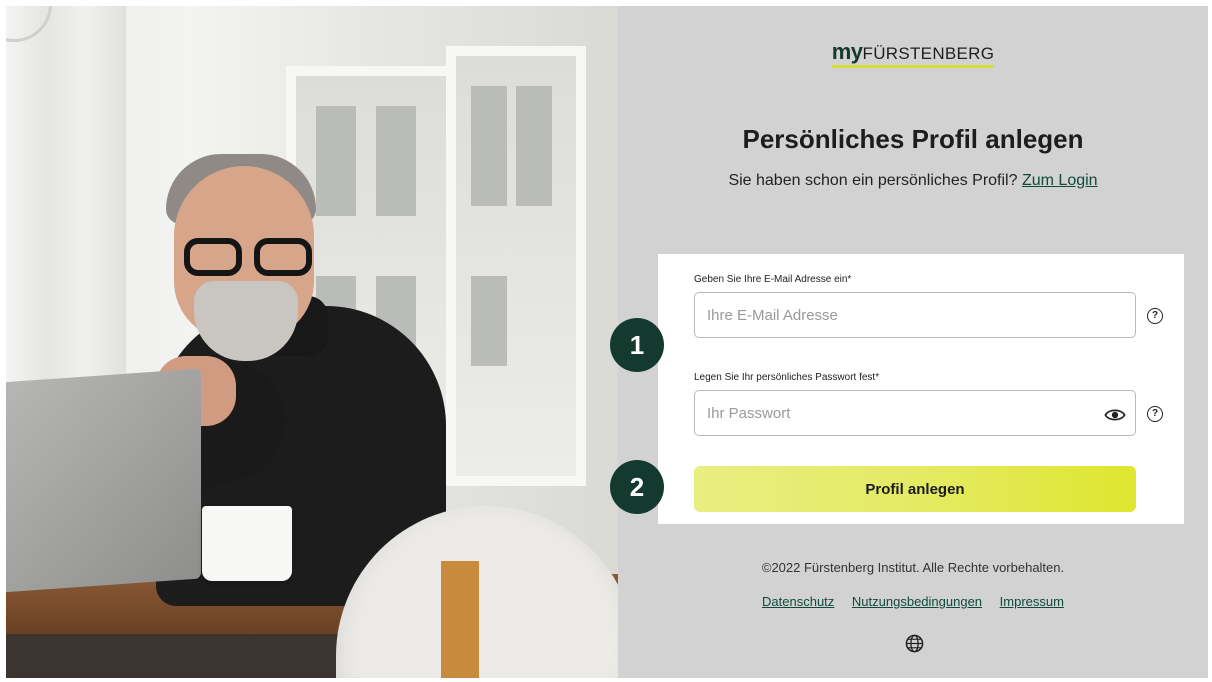  What do you see at coordinates (847, 51) in the screenshot?
I see `logo-prefix: my` at bounding box center [847, 51].